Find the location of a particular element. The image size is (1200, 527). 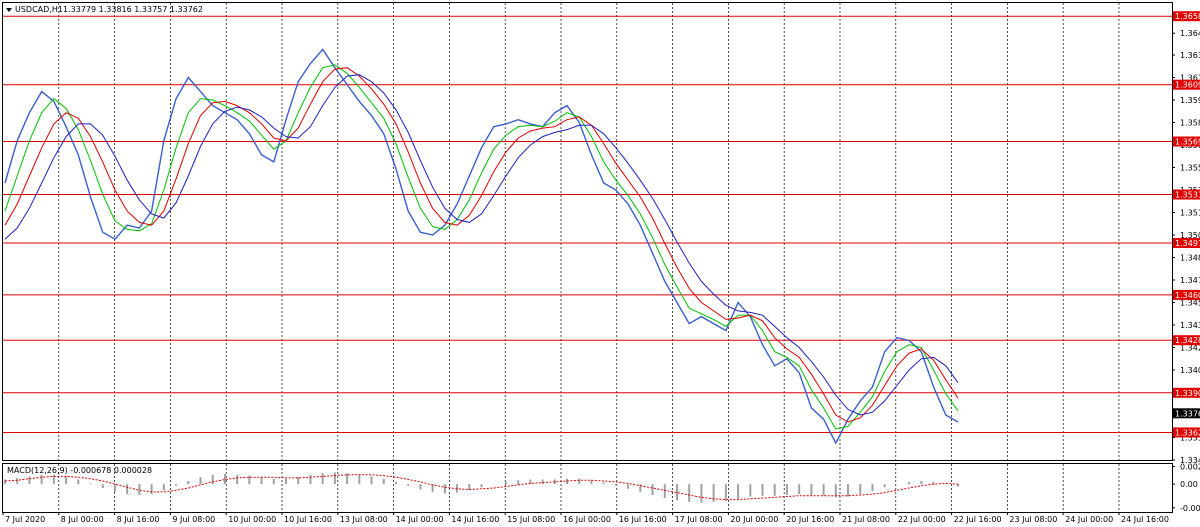

x-tick-label: 7 Jul 2020 is located at coordinates (25, 519).